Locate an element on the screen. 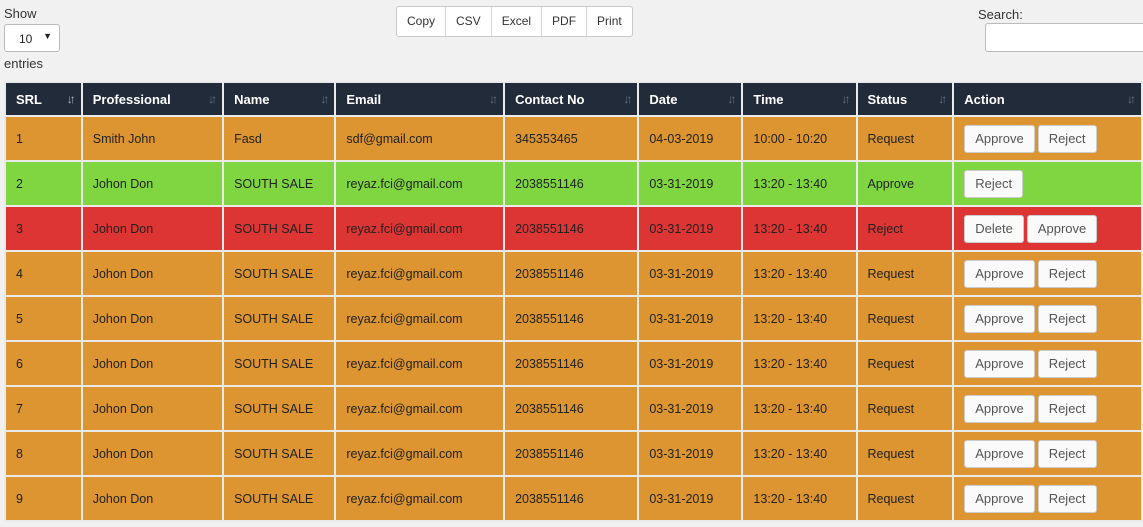 This screenshot has width=1143, height=527. cell-action: Reject is located at coordinates (1047, 183).